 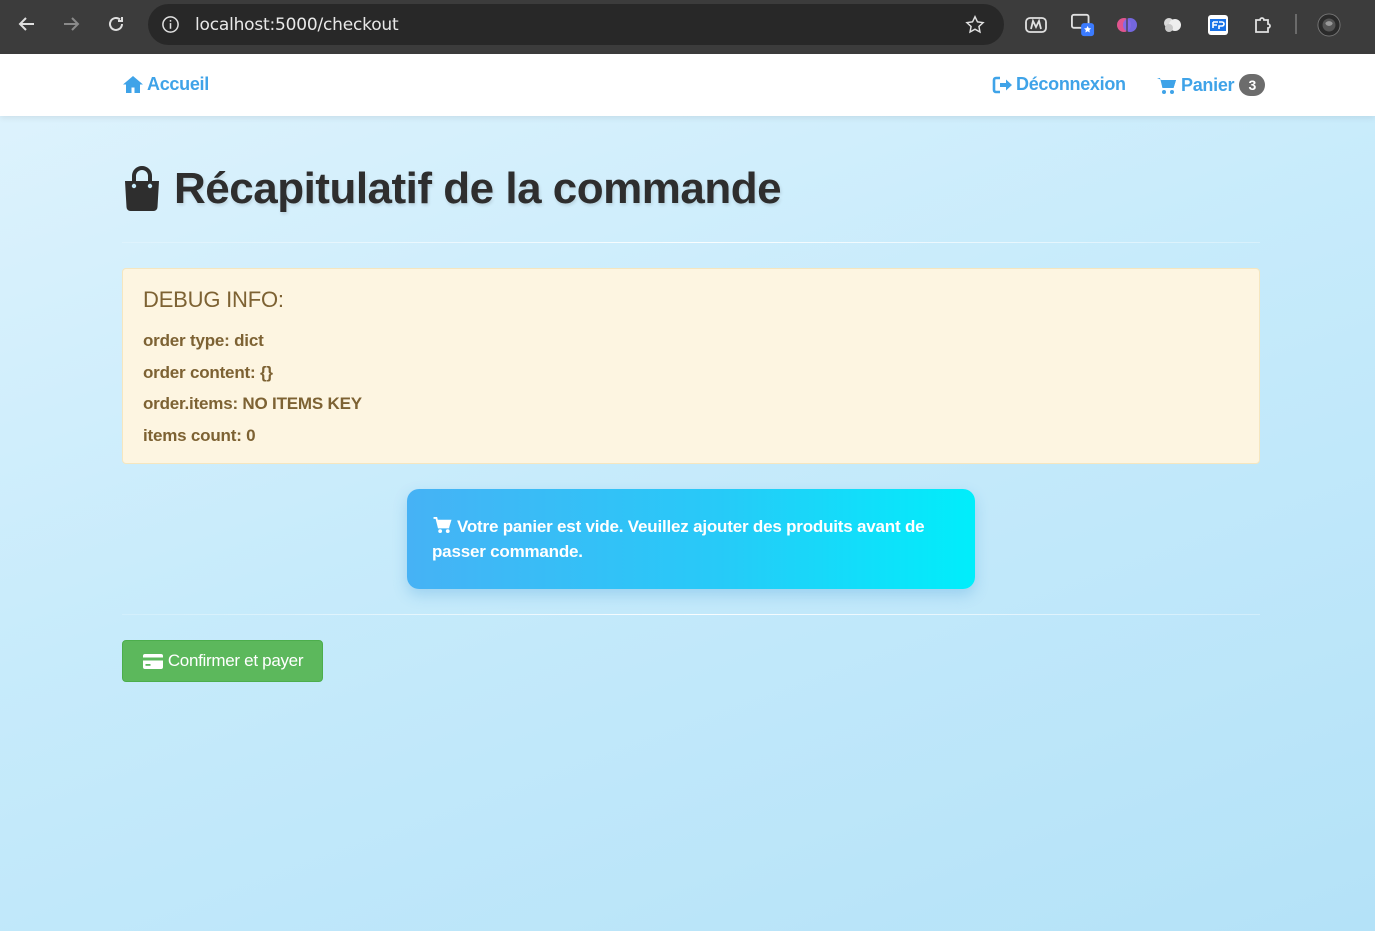 What do you see at coordinates (1329, 25) in the screenshot?
I see `profile-avatar` at bounding box center [1329, 25].